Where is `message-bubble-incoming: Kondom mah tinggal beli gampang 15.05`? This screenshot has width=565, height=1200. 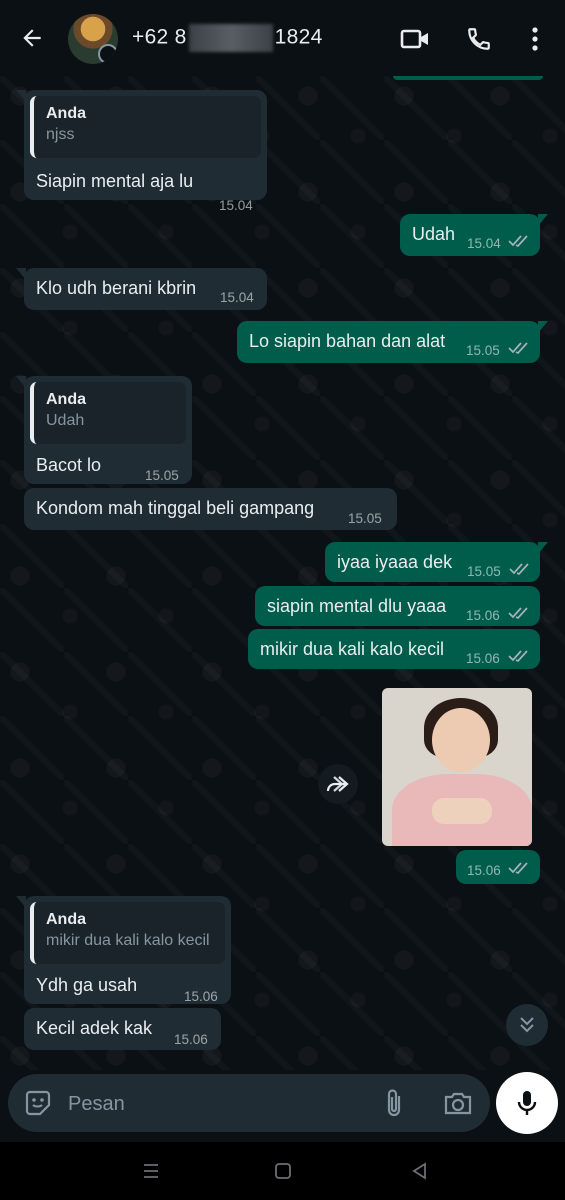
message-bubble-incoming: Kondom mah tinggal beli gampang 15.05 is located at coordinates (210, 509).